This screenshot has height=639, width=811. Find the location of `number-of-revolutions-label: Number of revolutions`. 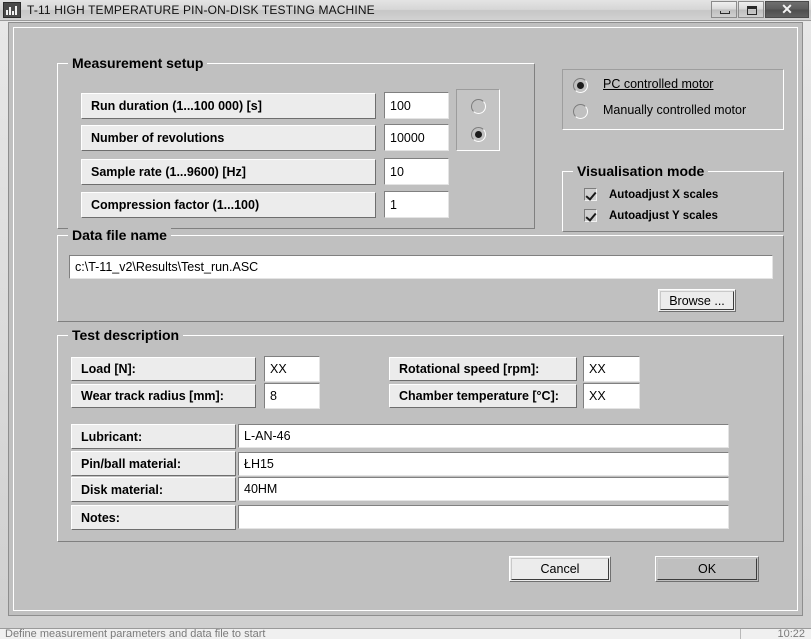

number-of-revolutions-label: Number of revolutions is located at coordinates (228, 138).